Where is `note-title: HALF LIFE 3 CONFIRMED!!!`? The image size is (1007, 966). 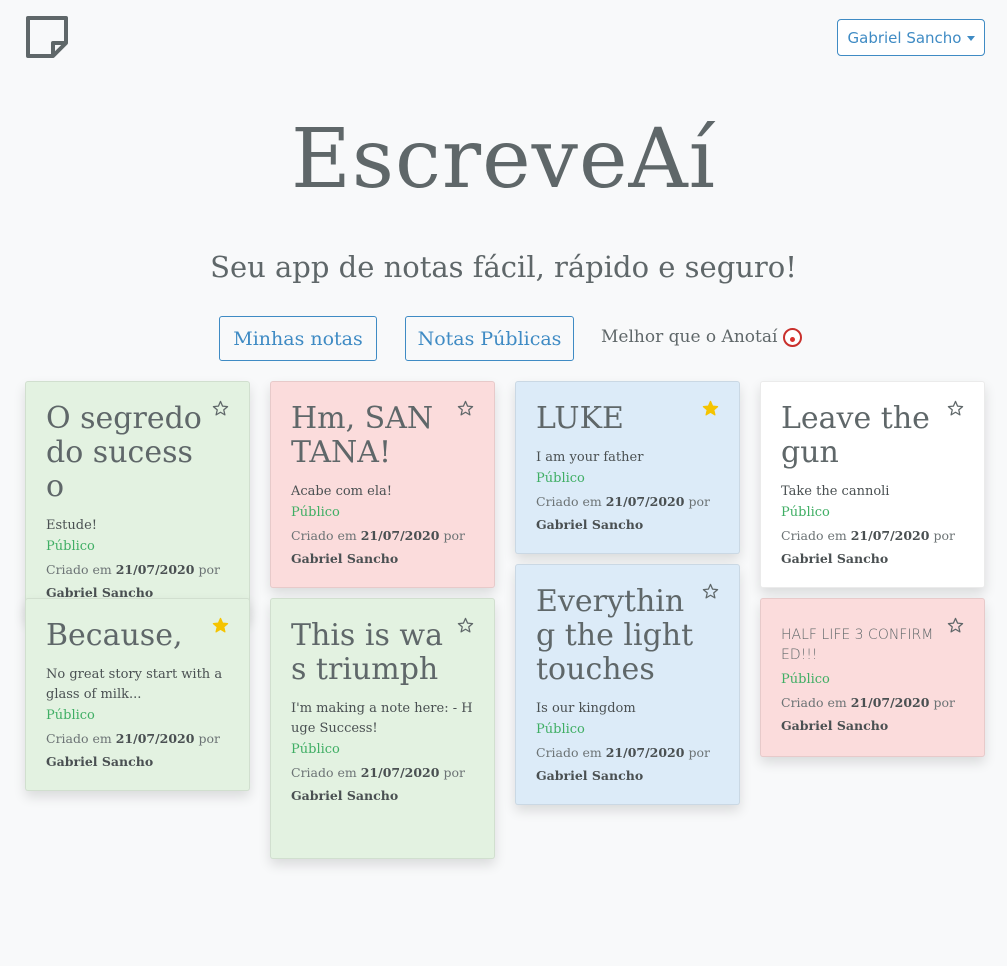 note-title: HALF LIFE 3 CONFIRMED!!! is located at coordinates (857, 645).